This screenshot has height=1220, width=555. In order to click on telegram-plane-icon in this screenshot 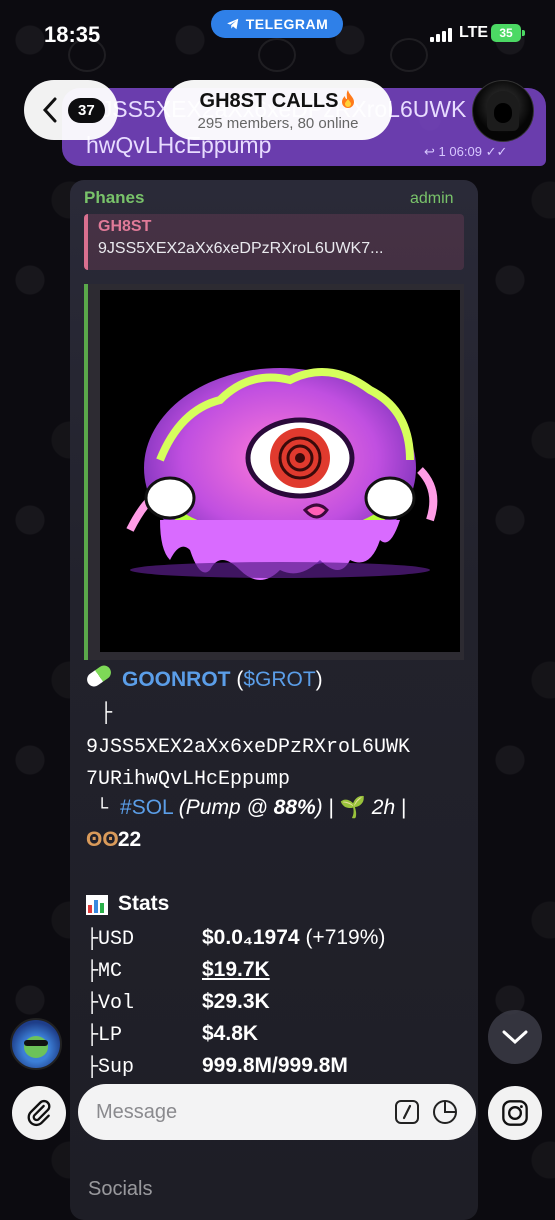, I will do `click(232, 24)`.